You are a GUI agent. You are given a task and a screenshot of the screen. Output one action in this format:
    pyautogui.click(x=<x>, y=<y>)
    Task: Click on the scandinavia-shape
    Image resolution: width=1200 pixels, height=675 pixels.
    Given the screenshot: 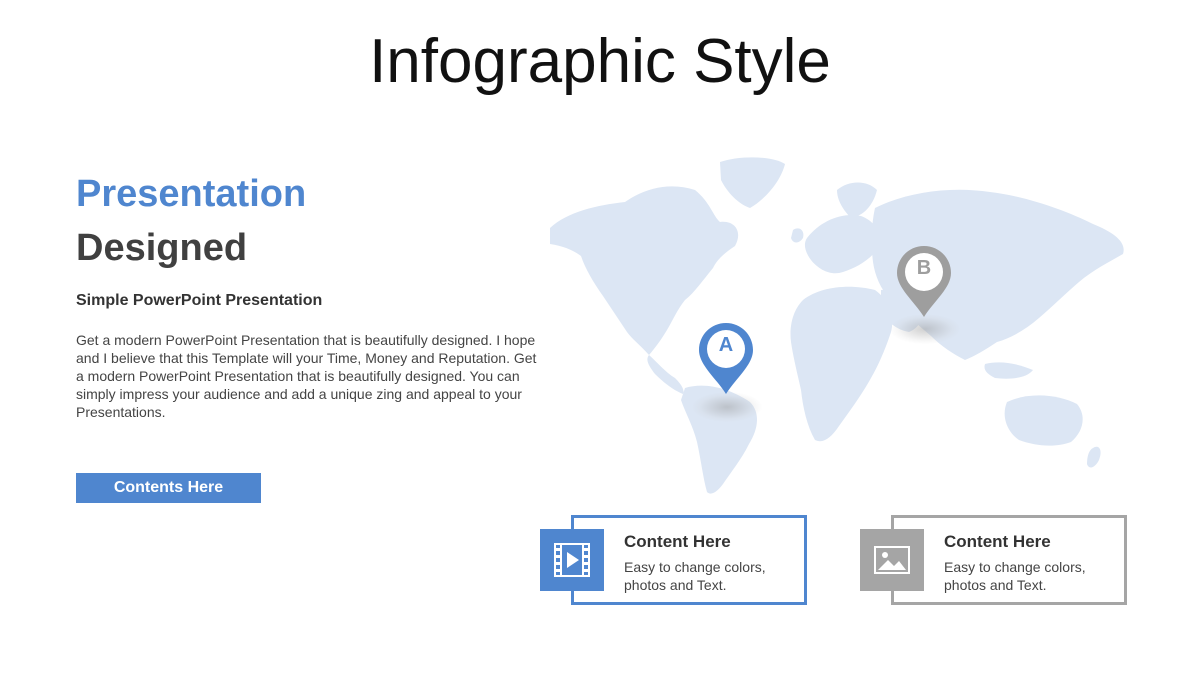 What is the action you would take?
    pyautogui.click(x=857, y=200)
    